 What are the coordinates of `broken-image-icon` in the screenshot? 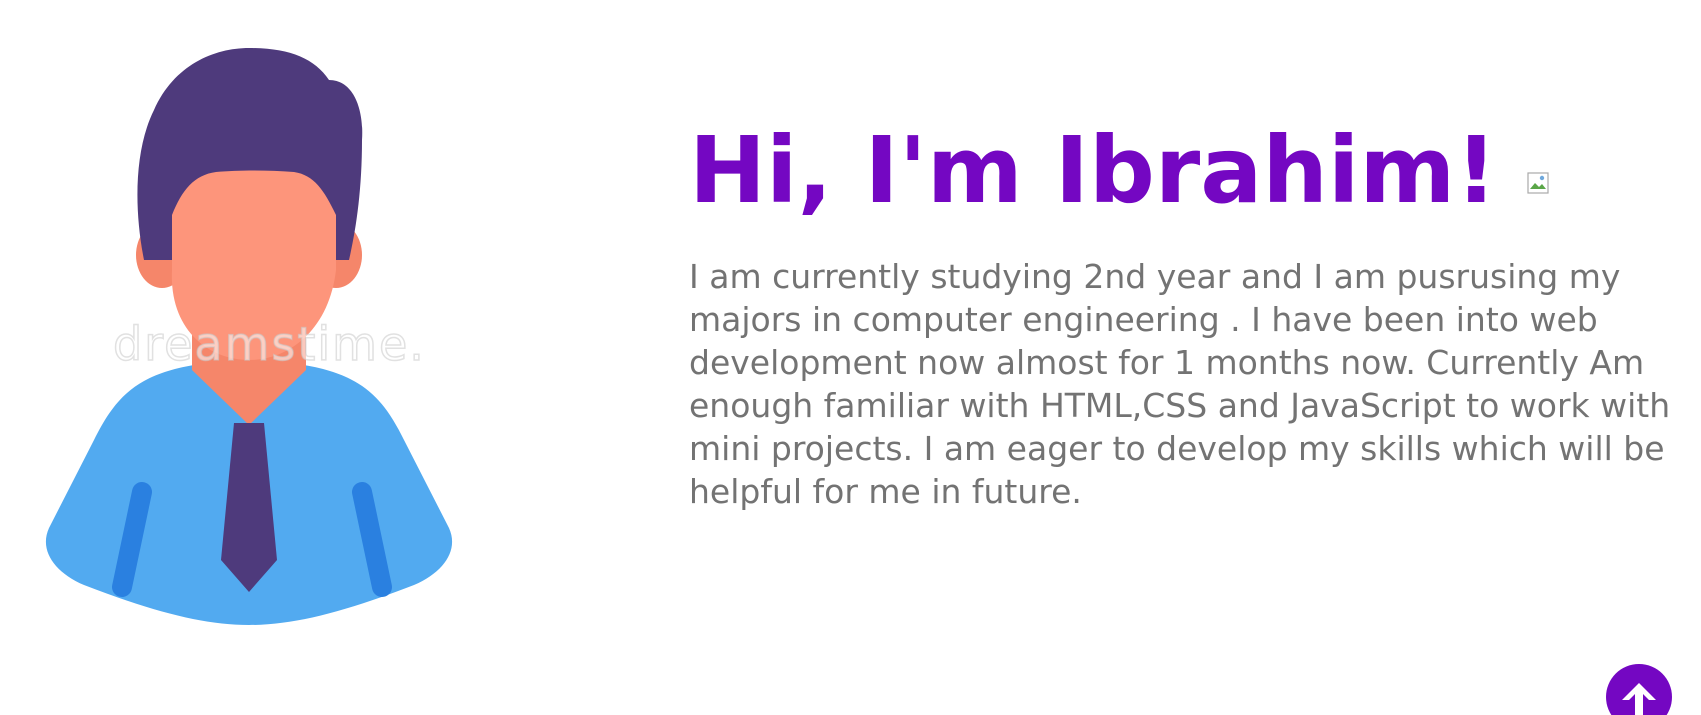 It's located at (1538, 183).